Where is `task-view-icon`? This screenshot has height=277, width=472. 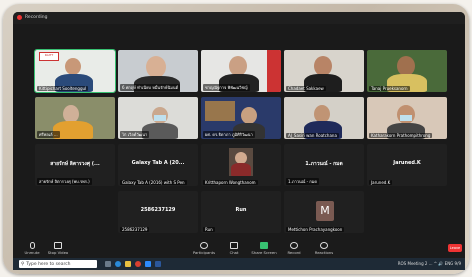 task-view-icon is located at coordinates (108, 264).